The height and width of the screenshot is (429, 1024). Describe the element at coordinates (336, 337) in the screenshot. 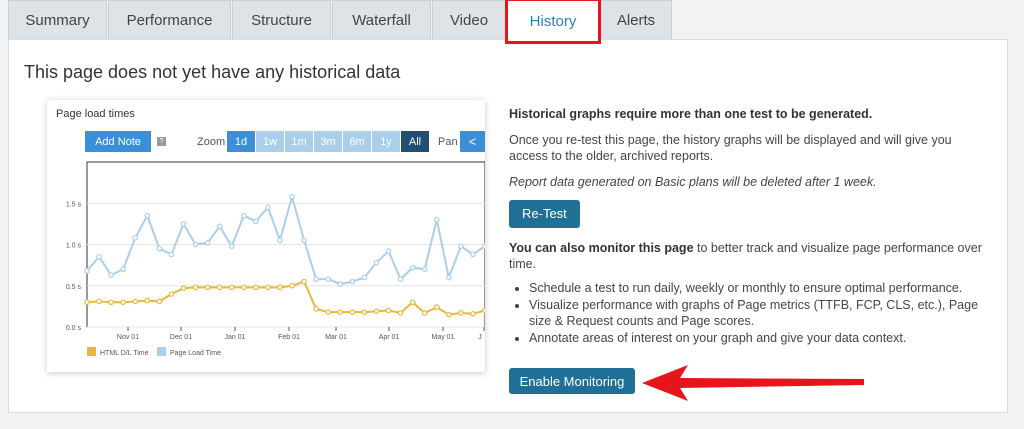

I see `x-tick-label: Mar 01` at that location.